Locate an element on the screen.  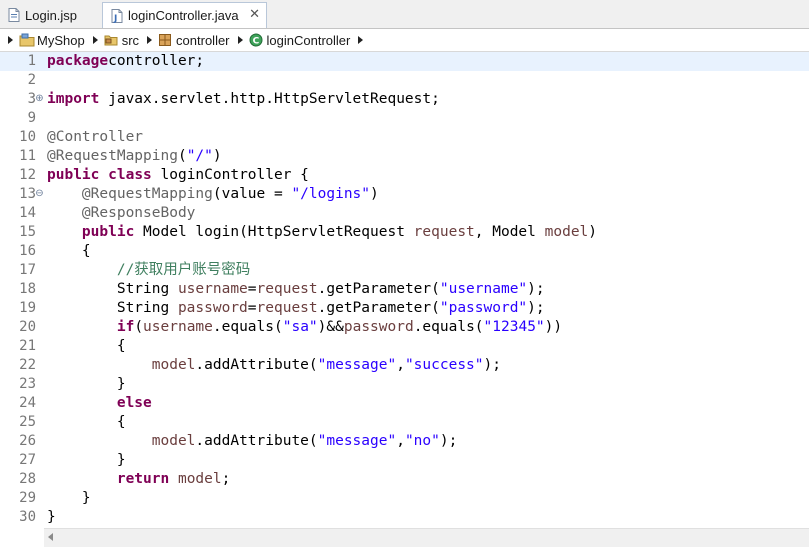
code-line: 11 @RequestMapping("/") is located at coordinates (404, 156).